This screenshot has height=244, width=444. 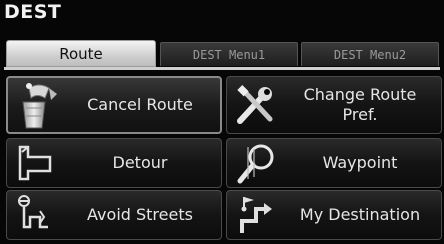 What do you see at coordinates (81, 53) in the screenshot?
I see `tab-route: Route` at bounding box center [81, 53].